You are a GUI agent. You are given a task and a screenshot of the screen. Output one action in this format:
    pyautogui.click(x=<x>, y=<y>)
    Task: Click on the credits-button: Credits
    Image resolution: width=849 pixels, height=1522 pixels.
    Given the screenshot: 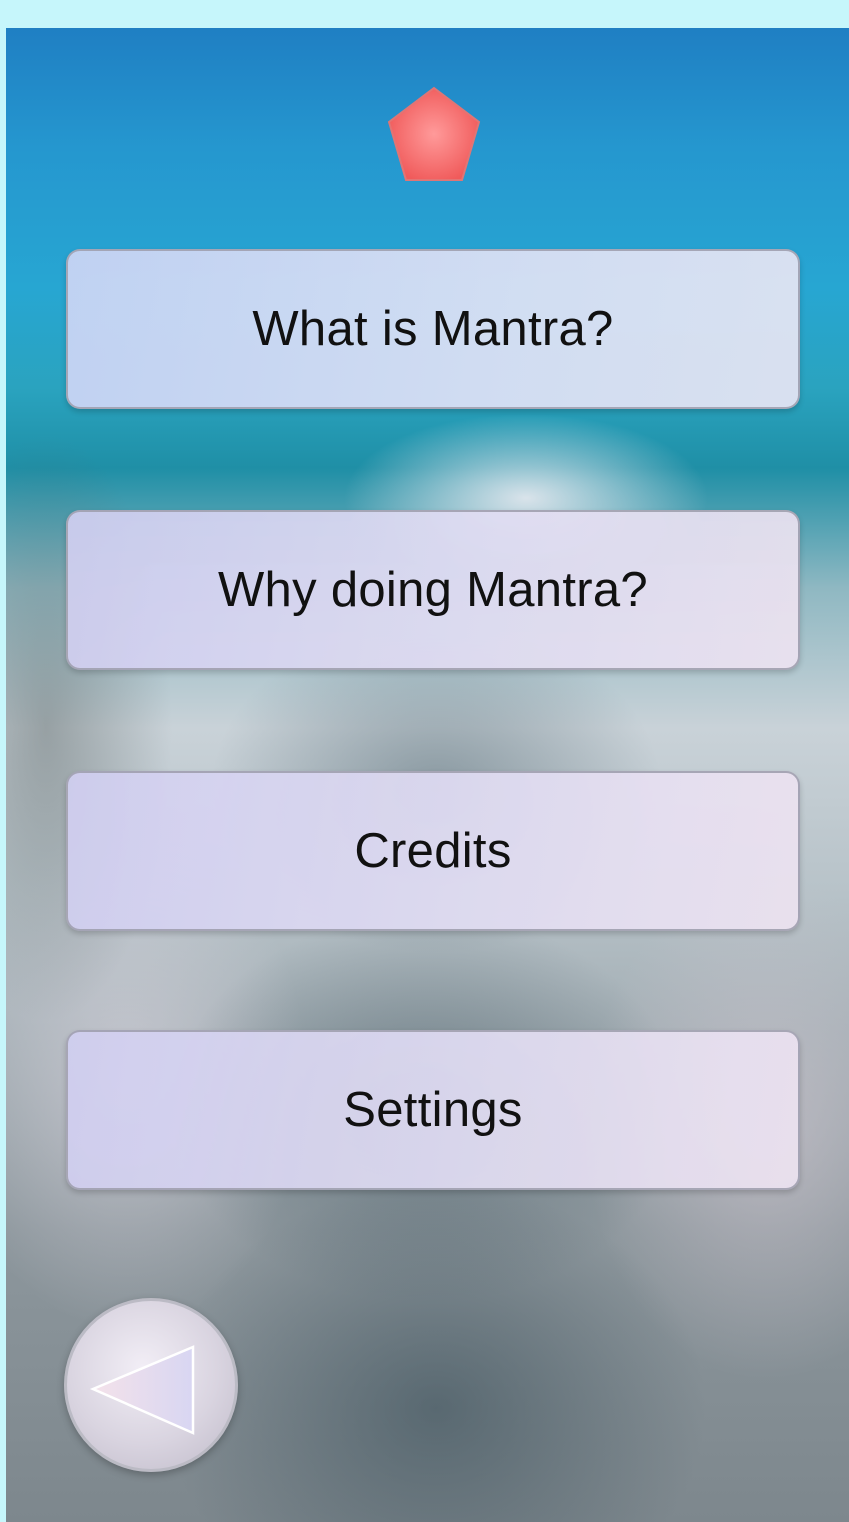 What is the action you would take?
    pyautogui.click(x=433, y=851)
    